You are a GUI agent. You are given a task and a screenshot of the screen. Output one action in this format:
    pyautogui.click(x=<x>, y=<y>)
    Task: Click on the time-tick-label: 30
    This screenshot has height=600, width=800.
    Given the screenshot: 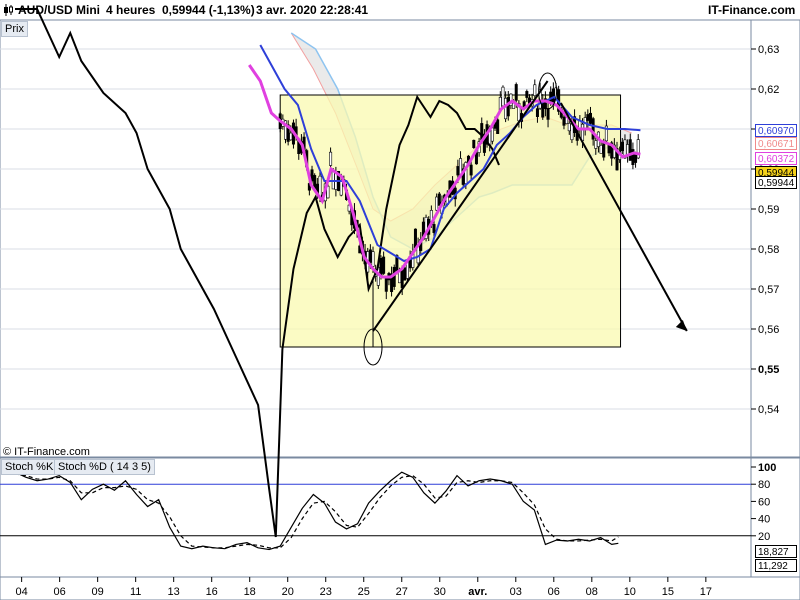 What is the action you would take?
    pyautogui.click(x=440, y=592)
    